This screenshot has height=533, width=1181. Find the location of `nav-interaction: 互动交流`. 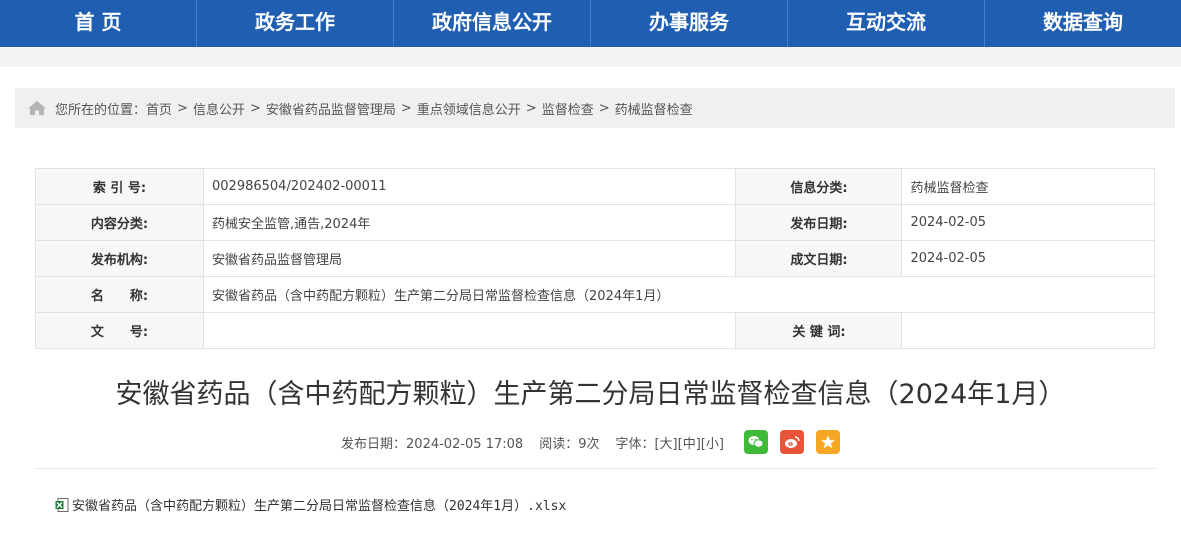

nav-interaction: 互动交流 is located at coordinates (886, 23).